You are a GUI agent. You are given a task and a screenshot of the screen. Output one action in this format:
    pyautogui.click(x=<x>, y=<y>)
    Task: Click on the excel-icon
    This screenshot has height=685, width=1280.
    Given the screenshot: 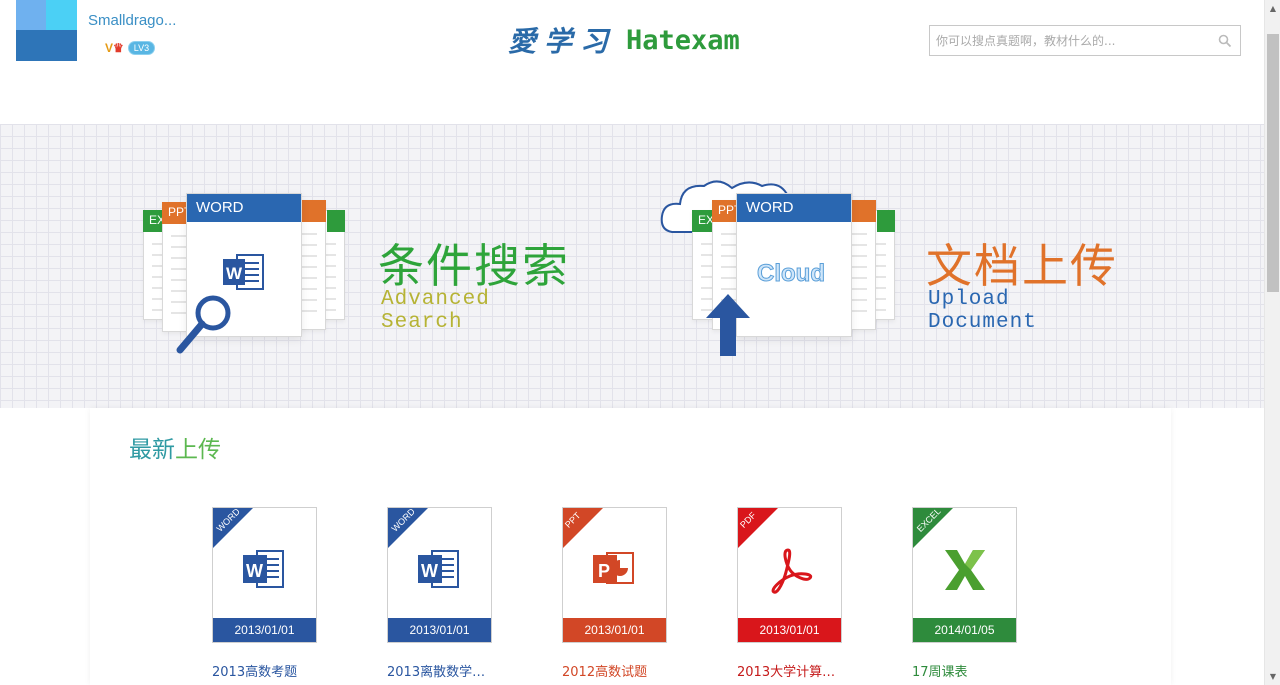 What is the action you would take?
    pyautogui.click(x=965, y=570)
    